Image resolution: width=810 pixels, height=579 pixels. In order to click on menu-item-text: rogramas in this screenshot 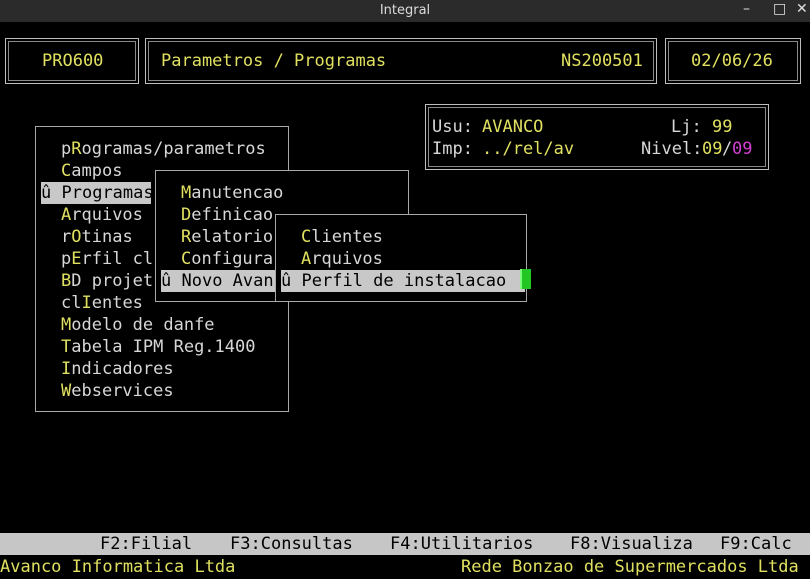, I will do `click(112, 193)`.